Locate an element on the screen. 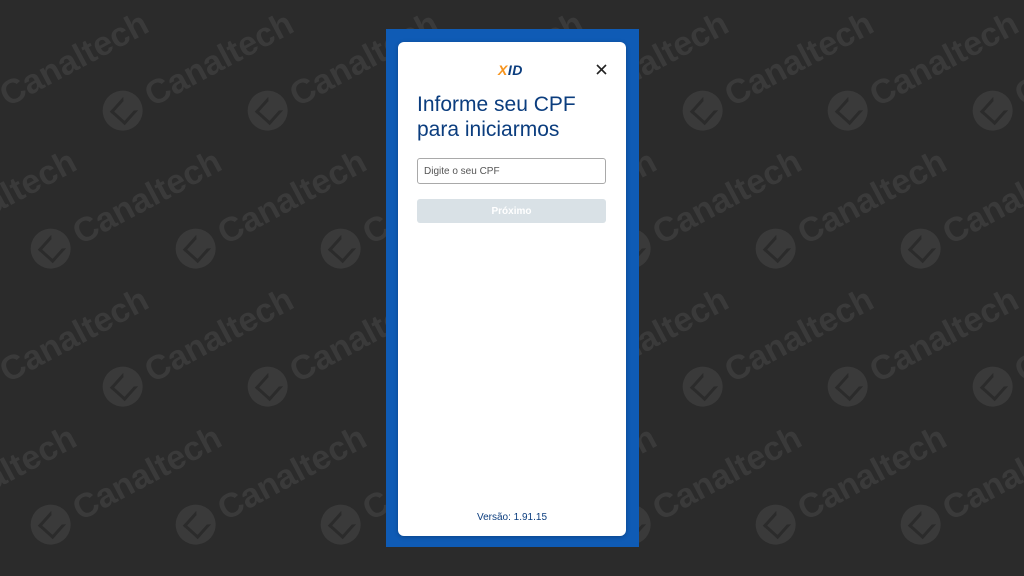  close-button is located at coordinates (601, 69).